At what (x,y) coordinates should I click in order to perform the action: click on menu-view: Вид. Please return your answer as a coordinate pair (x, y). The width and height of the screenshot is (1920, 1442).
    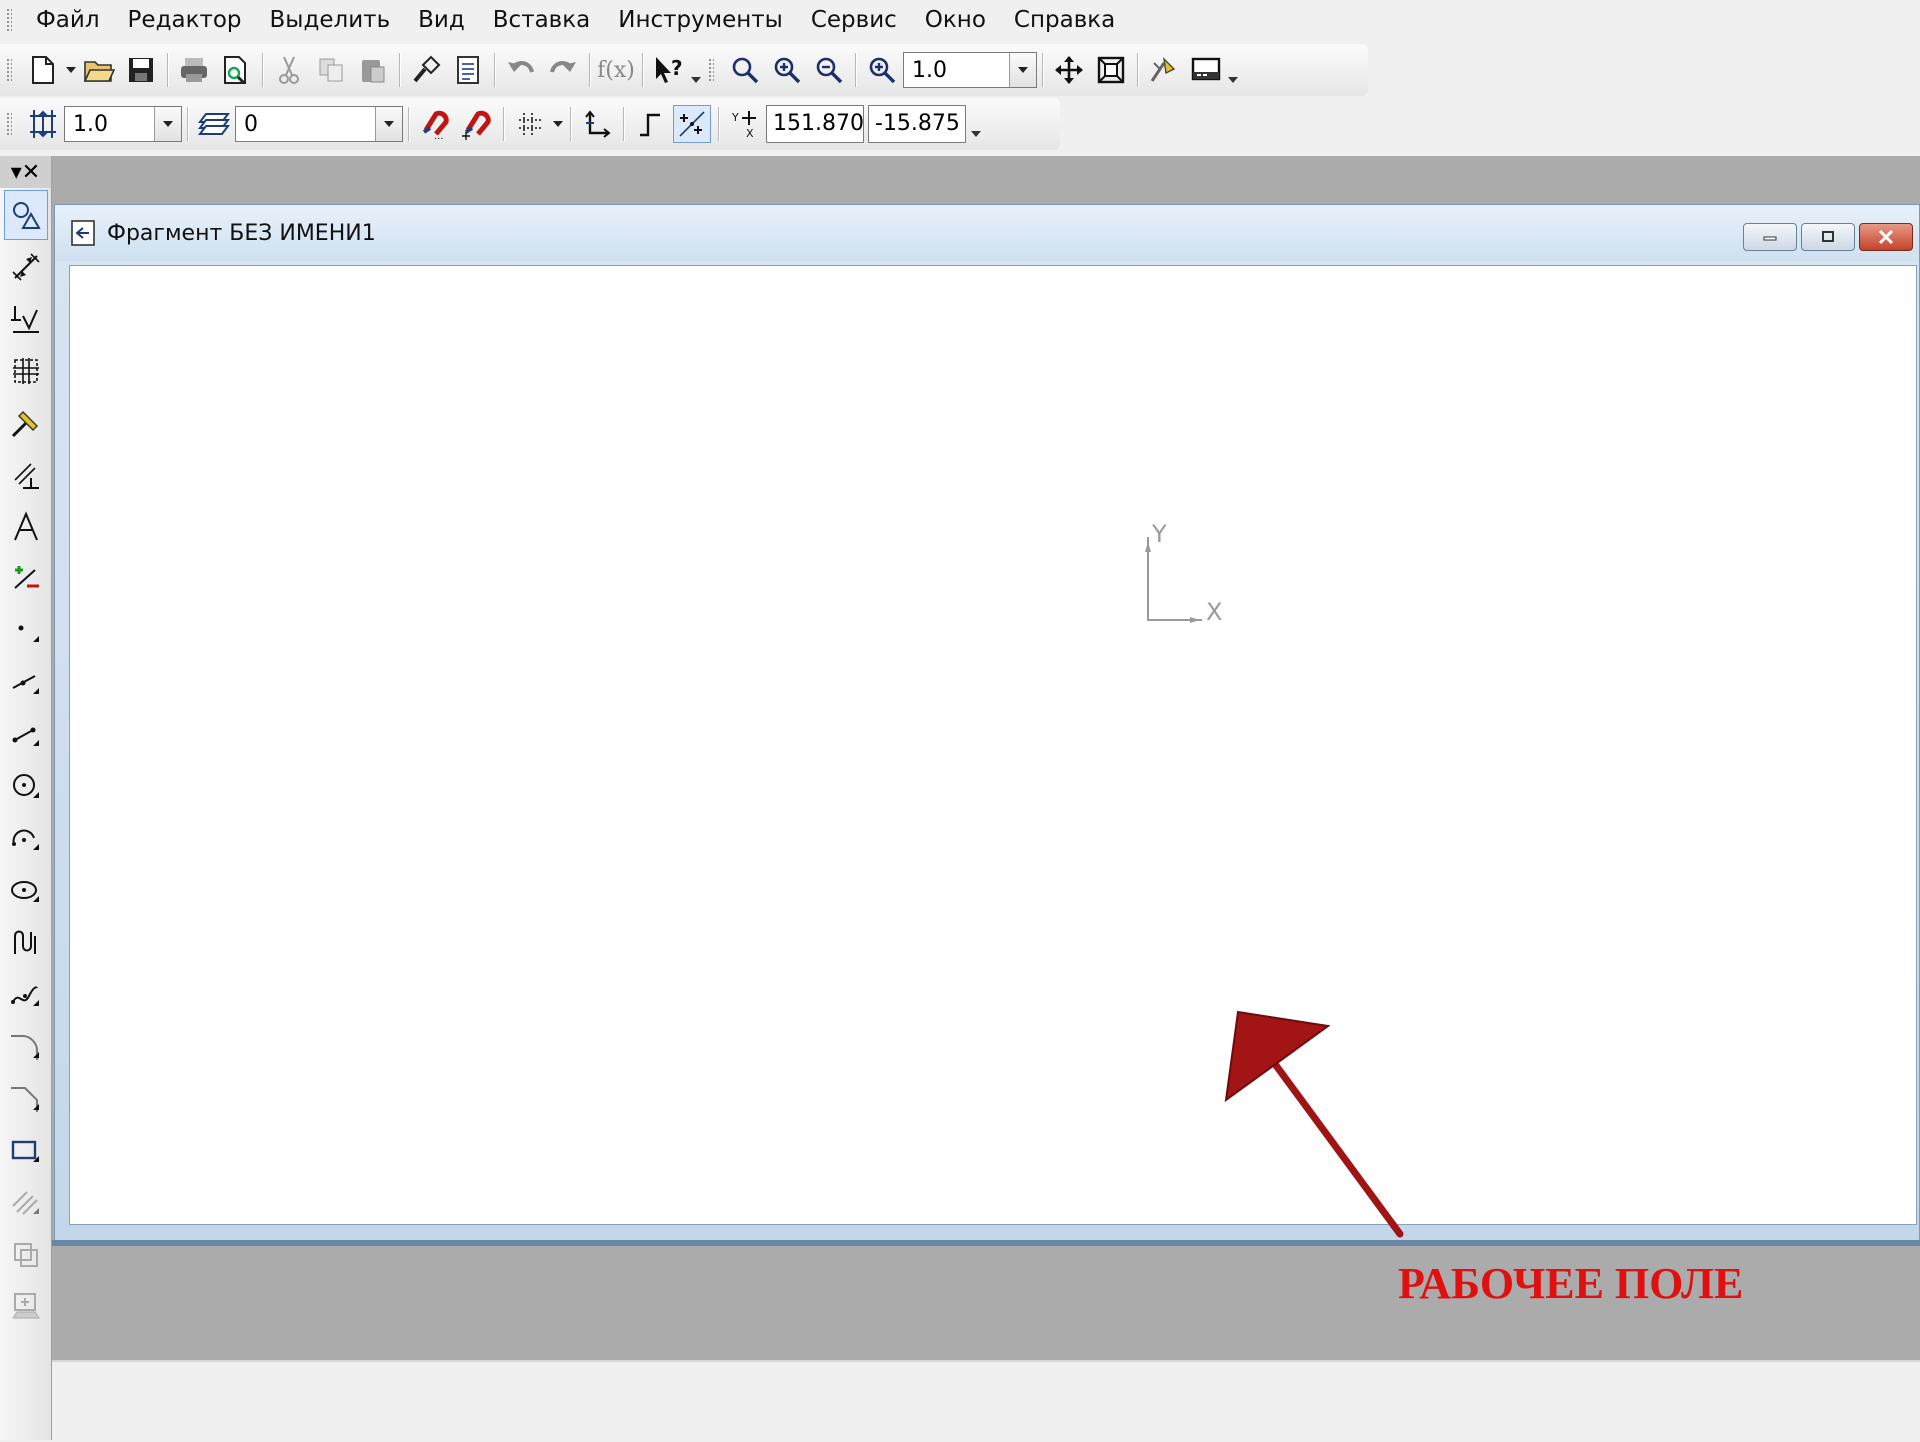
    Looking at the image, I should click on (441, 20).